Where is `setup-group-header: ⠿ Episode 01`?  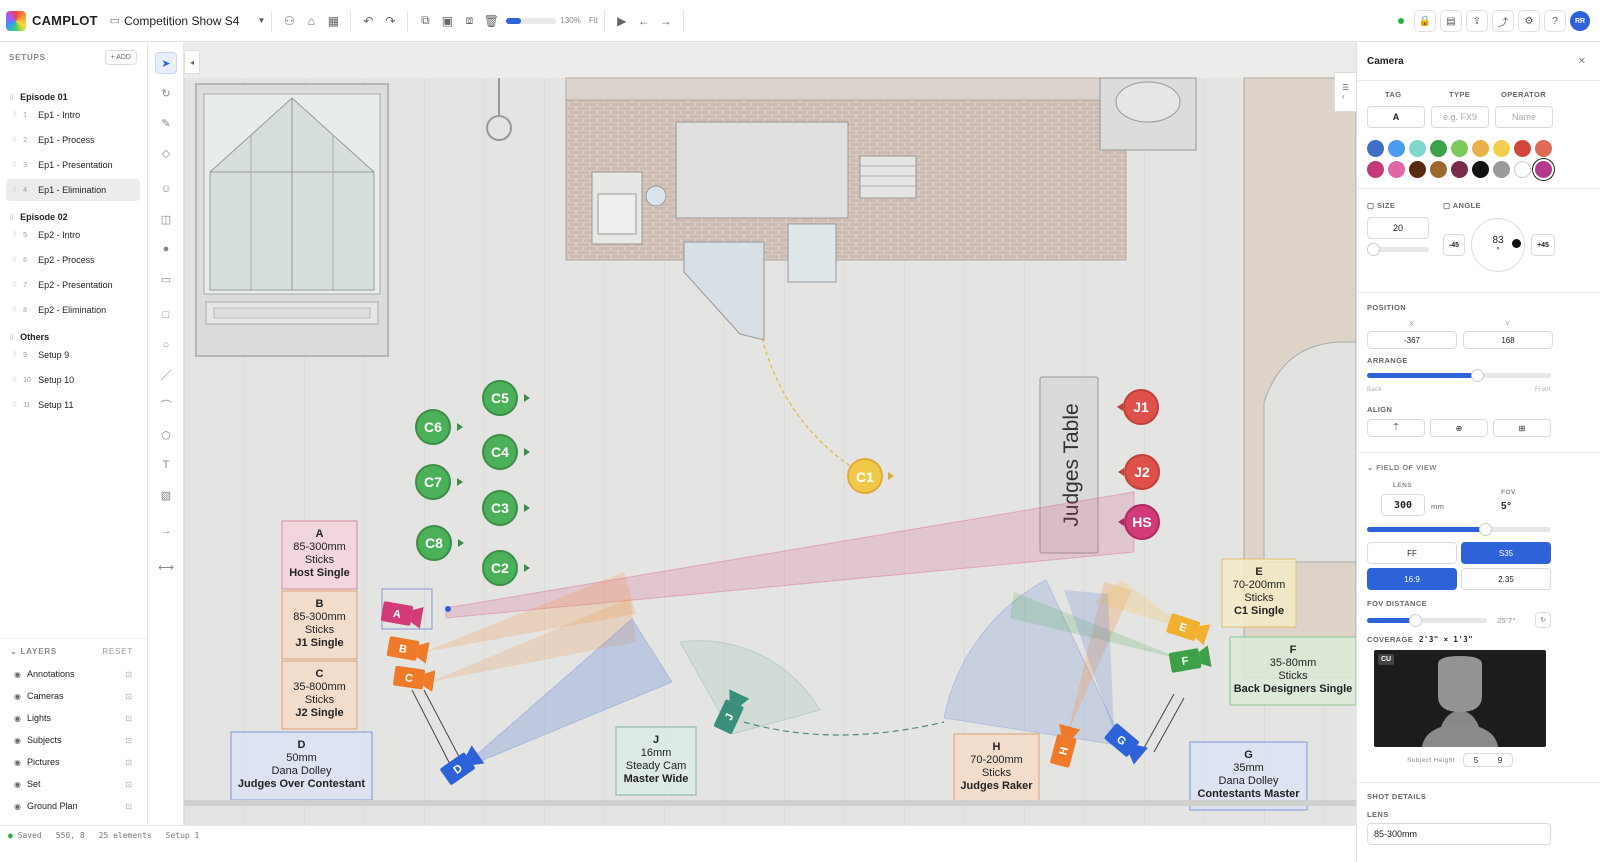
setup-group-header: ⠿ Episode 01 is located at coordinates (38, 97).